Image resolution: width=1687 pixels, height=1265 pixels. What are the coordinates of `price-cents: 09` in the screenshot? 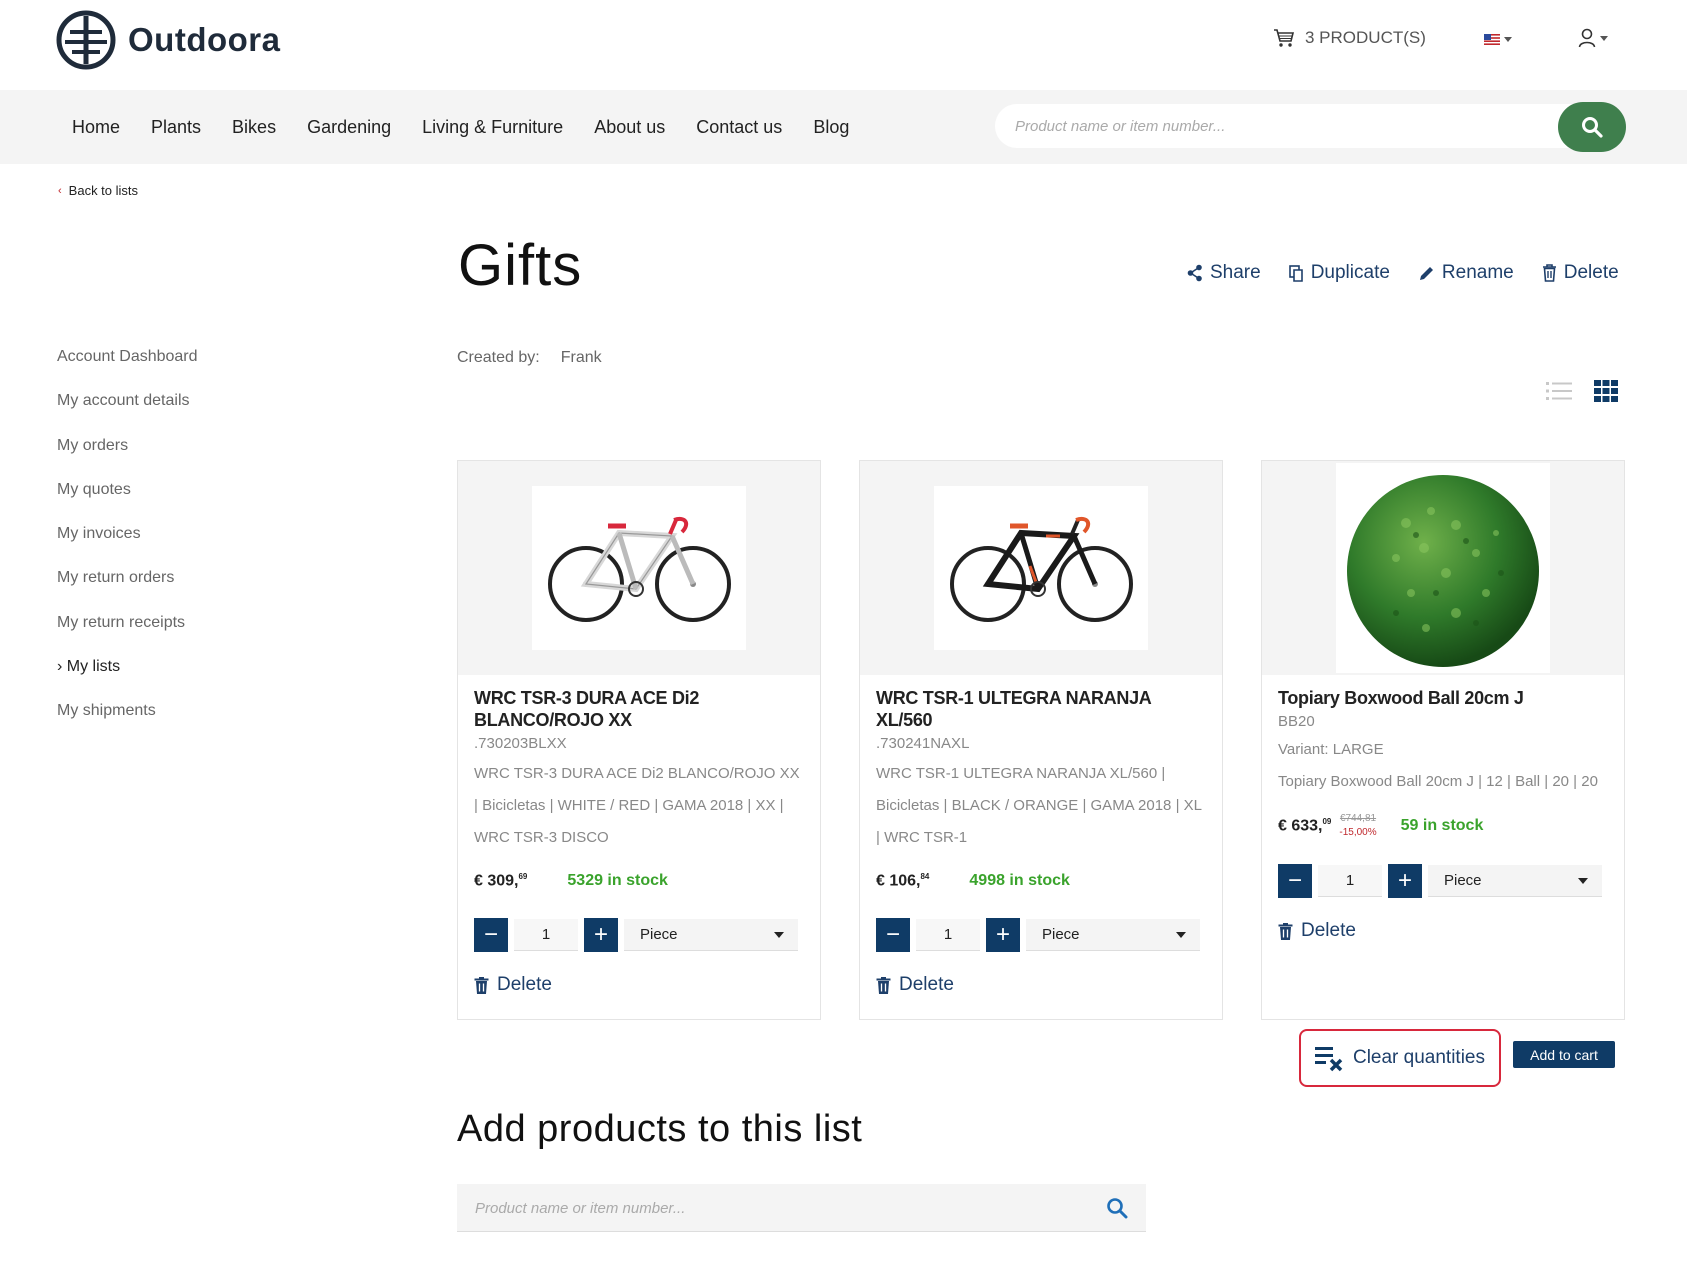 It's located at (1327, 821).